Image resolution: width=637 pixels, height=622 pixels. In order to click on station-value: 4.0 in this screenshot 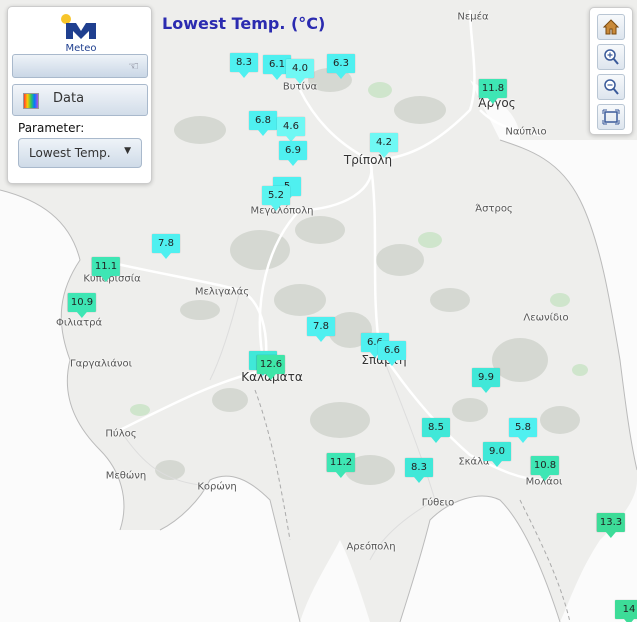, I will do `click(300, 68)`.